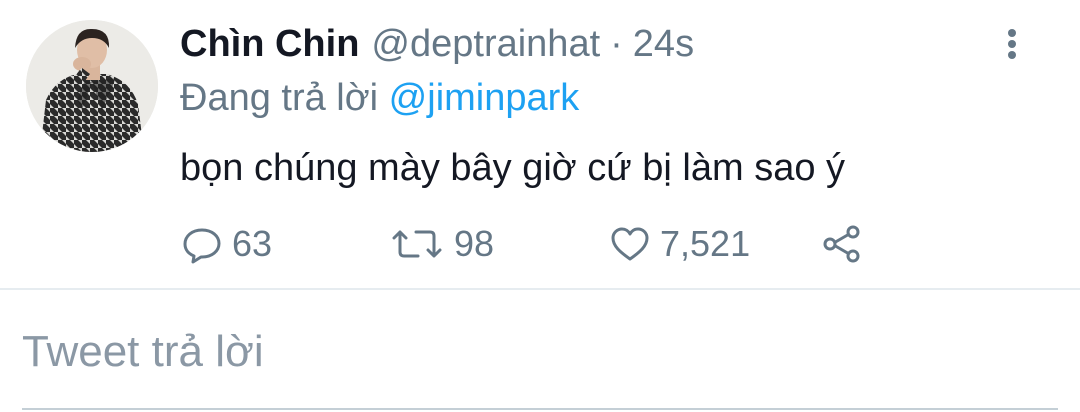  Describe the element at coordinates (630, 244) in the screenshot. I see `heart-icon` at that location.